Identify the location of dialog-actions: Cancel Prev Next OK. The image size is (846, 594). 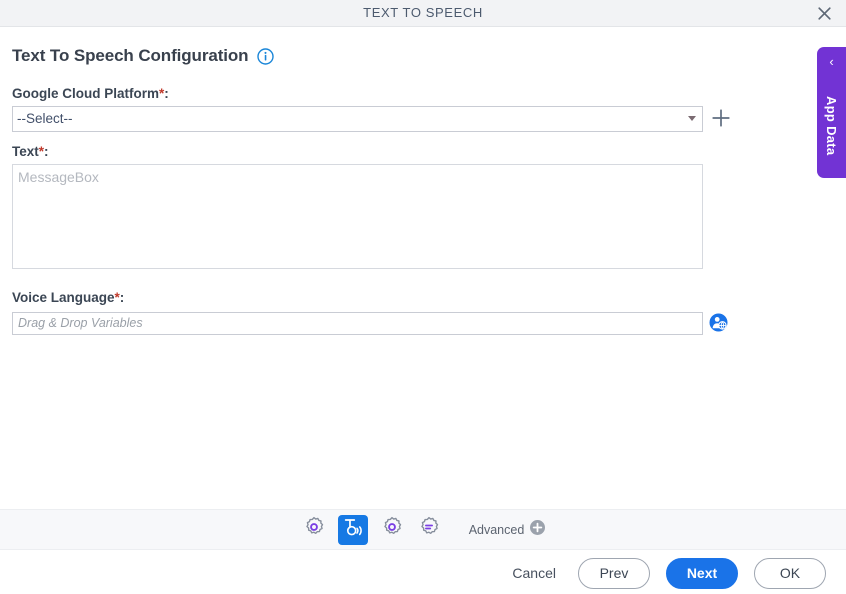
(423, 573).